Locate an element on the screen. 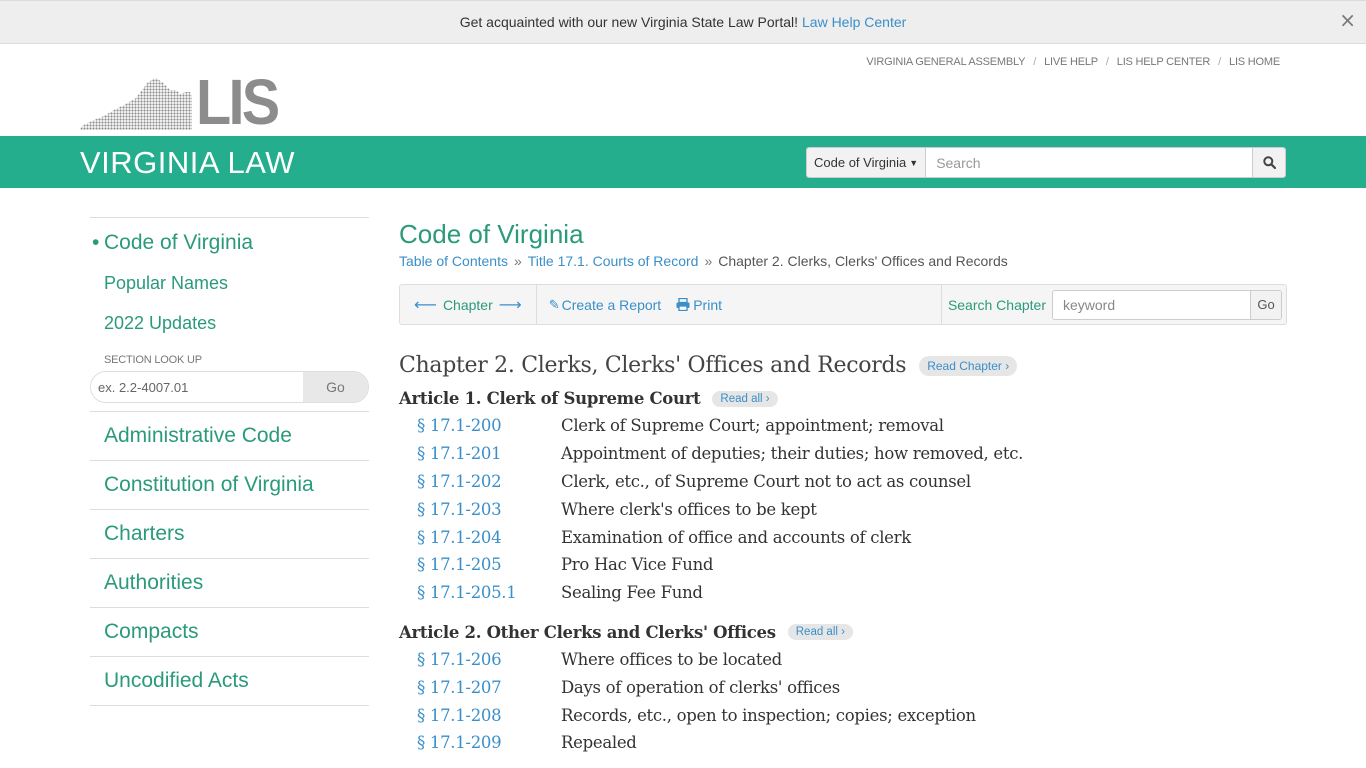  chapter-navigation: ⟵ Chapter ⟶ is located at coordinates (468, 304).